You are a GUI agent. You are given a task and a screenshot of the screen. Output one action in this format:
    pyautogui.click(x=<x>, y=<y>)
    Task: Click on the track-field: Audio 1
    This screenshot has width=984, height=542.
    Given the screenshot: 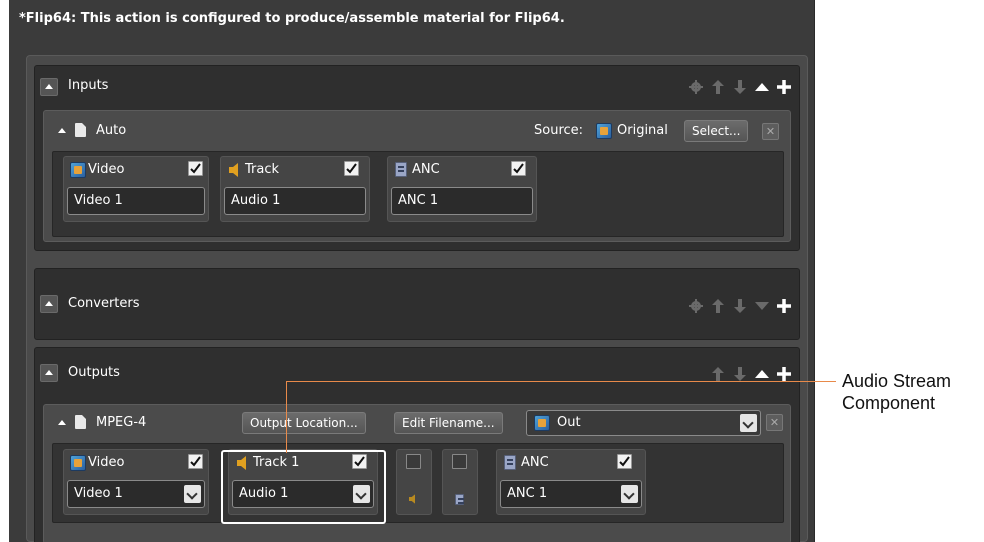 What is the action you would take?
    pyautogui.click(x=295, y=201)
    